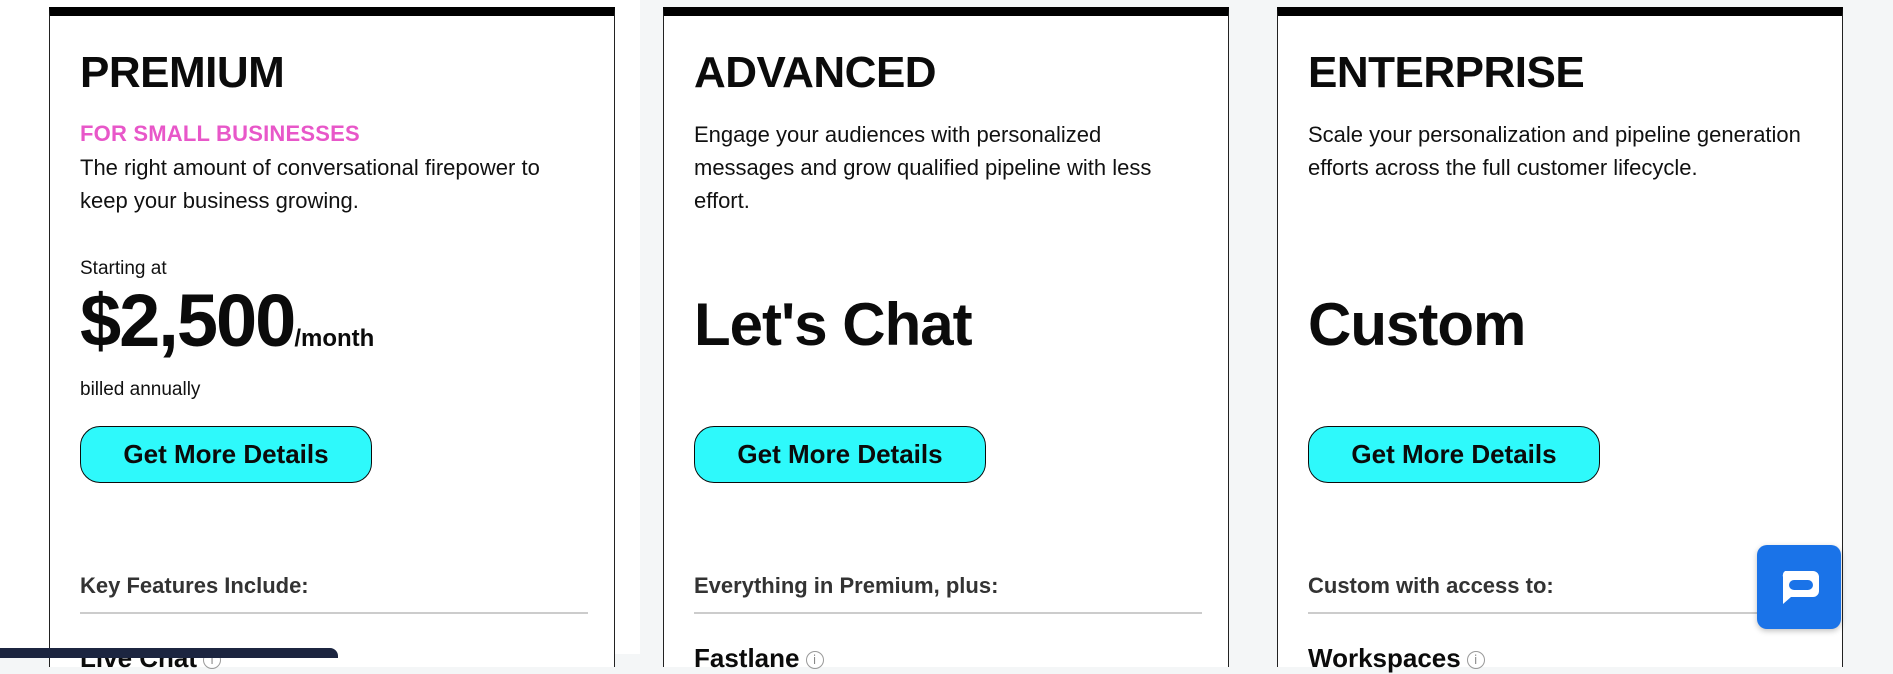  I want to click on starting-at-label: Starting at, so click(123, 268).